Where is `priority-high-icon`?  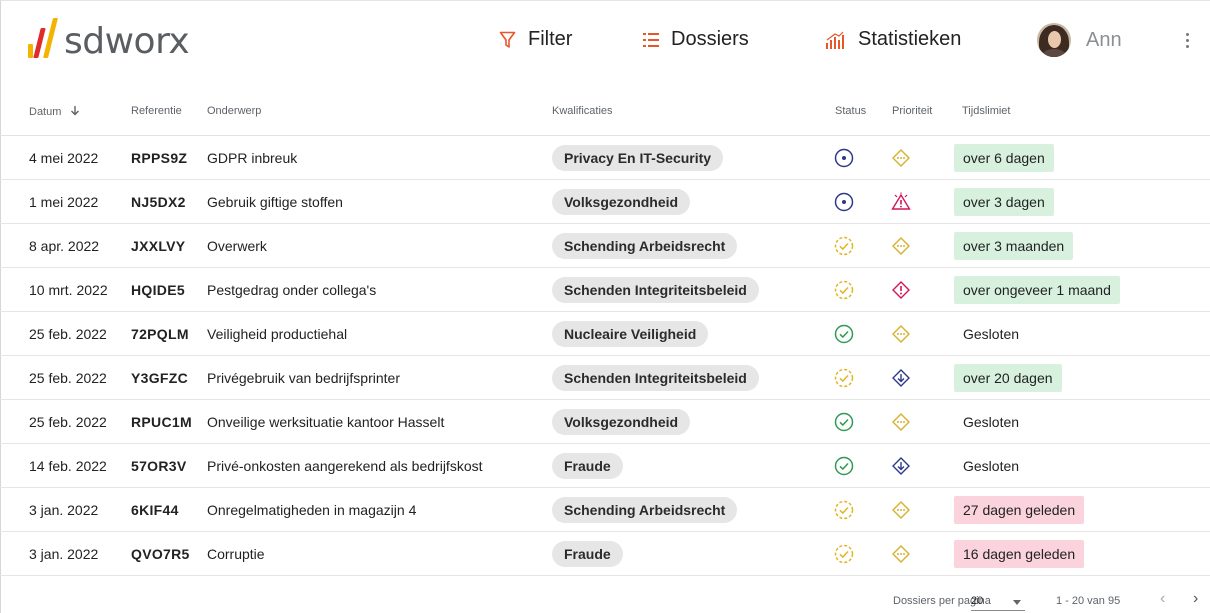
priority-high-icon is located at coordinates (901, 290).